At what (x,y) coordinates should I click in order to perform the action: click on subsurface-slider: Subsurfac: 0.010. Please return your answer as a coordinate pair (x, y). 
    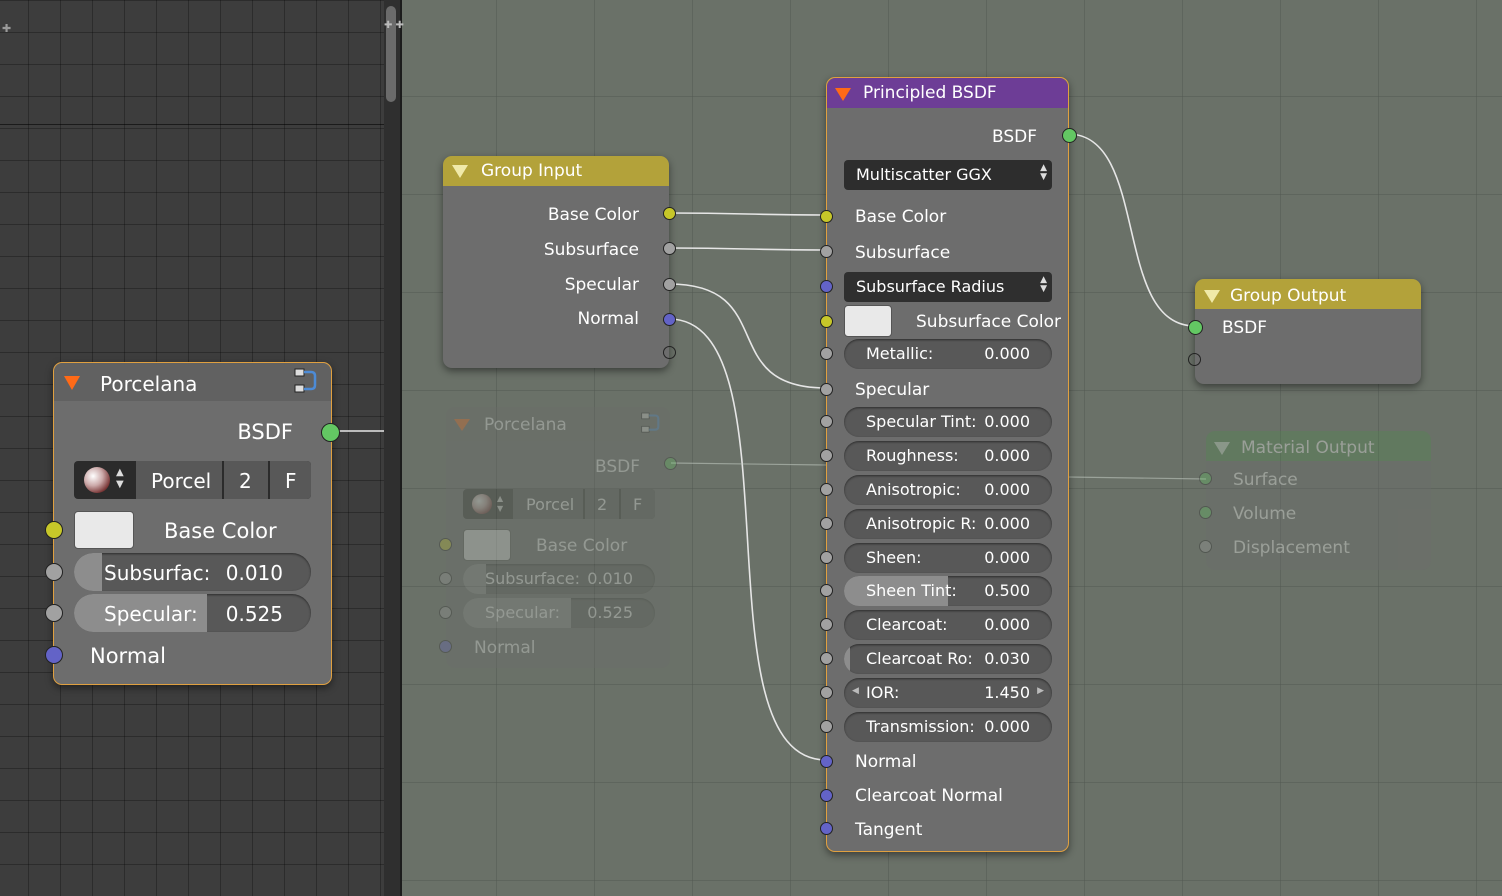
    Looking at the image, I should click on (192, 572).